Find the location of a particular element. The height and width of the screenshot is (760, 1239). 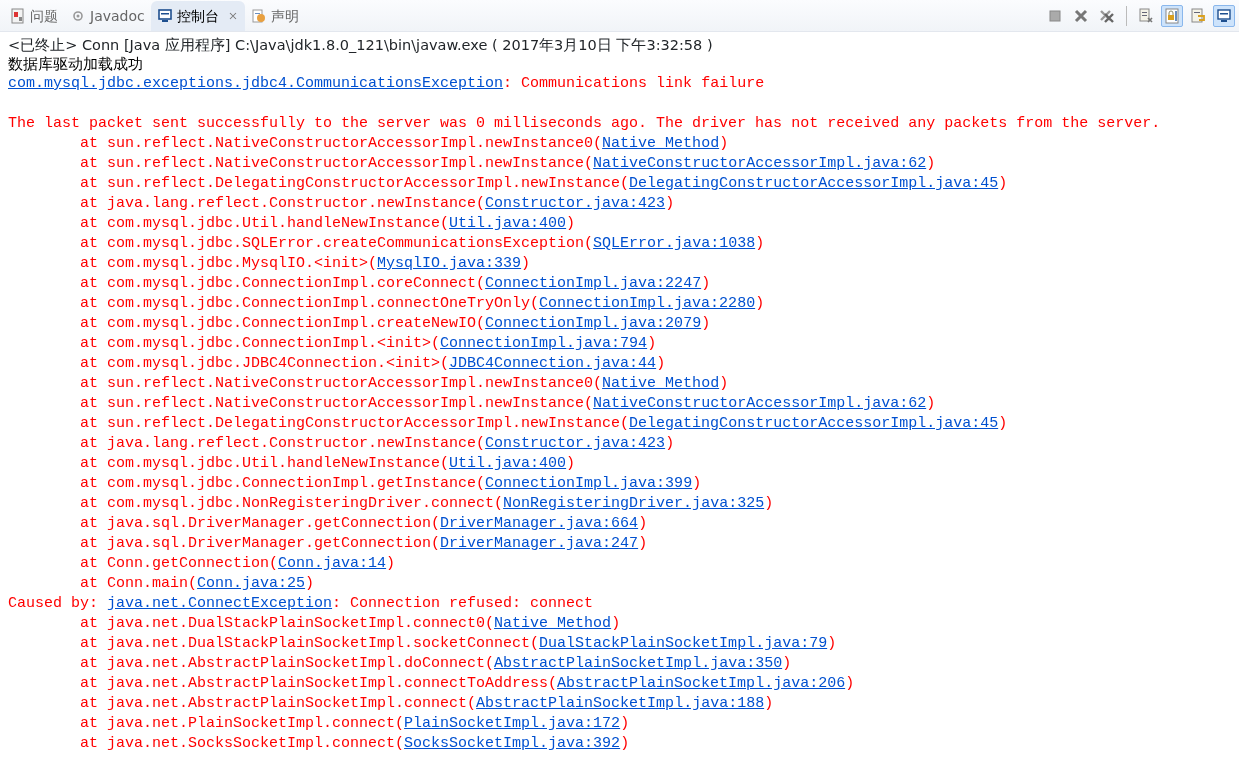

link: AbstractPlainSocketImpl.java:188 is located at coordinates (620, 703).